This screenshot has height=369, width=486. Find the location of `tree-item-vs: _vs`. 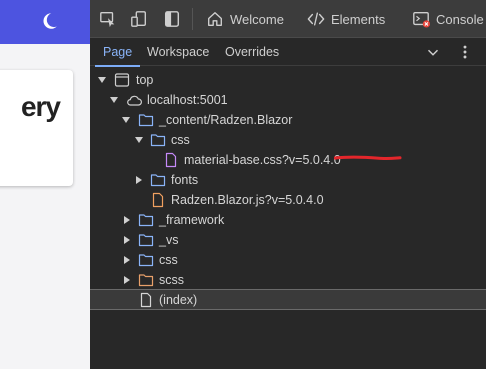

tree-item-vs: _vs is located at coordinates (288, 240).